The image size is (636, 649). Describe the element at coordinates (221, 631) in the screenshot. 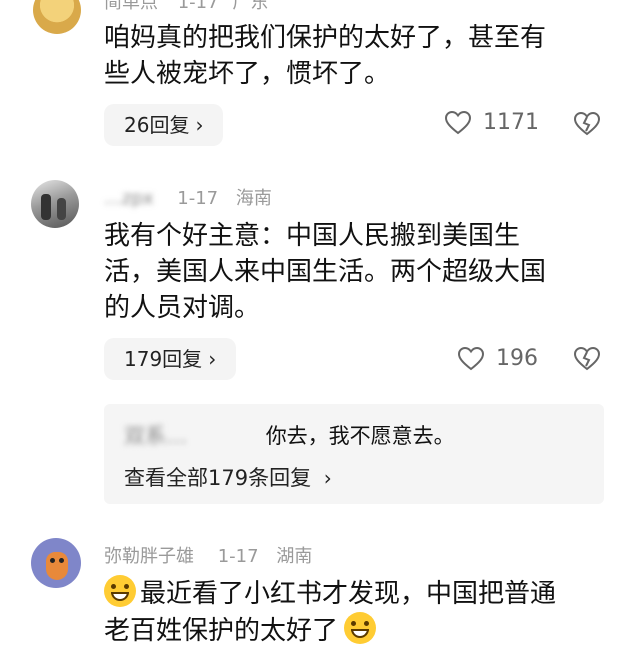

I see `comment-line-text: 老百姓保护的太好了` at that location.